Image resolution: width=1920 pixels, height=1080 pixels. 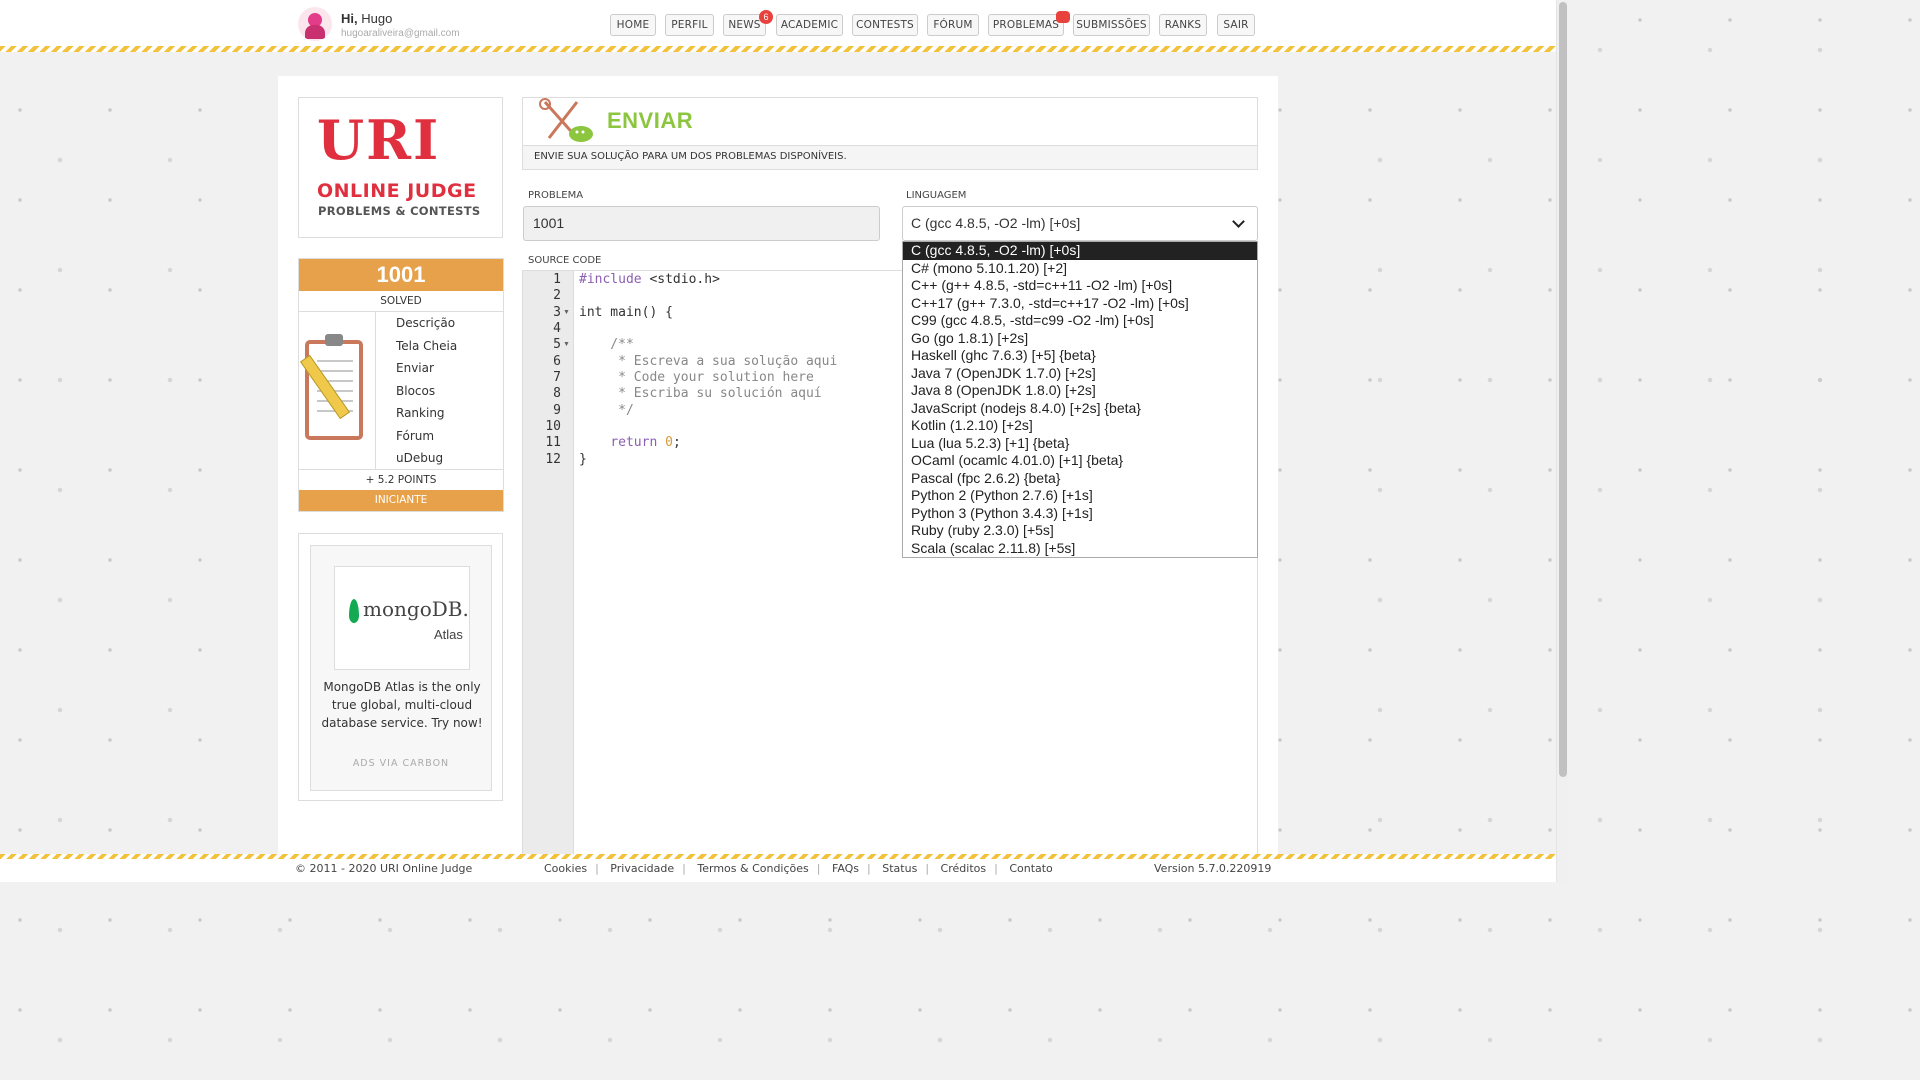 I want to click on clipboard-pencil-icon, so click(x=337, y=390).